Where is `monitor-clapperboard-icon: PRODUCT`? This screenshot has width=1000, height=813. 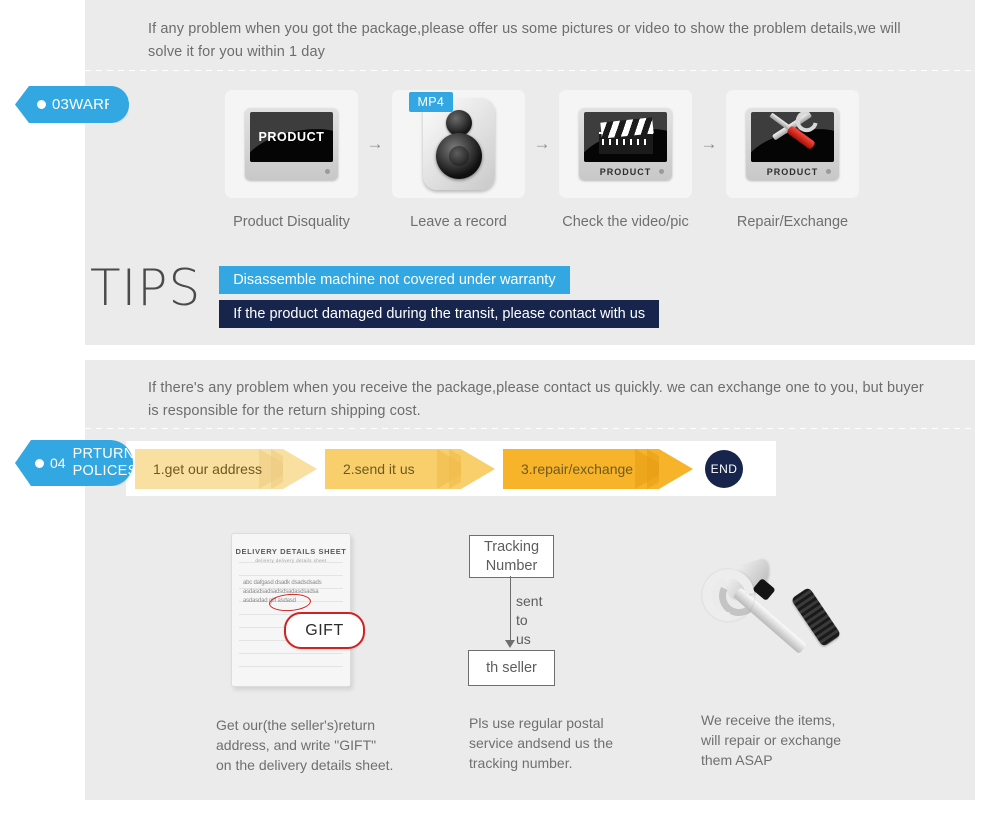
monitor-clapperboard-icon: PRODUCT is located at coordinates (625, 144).